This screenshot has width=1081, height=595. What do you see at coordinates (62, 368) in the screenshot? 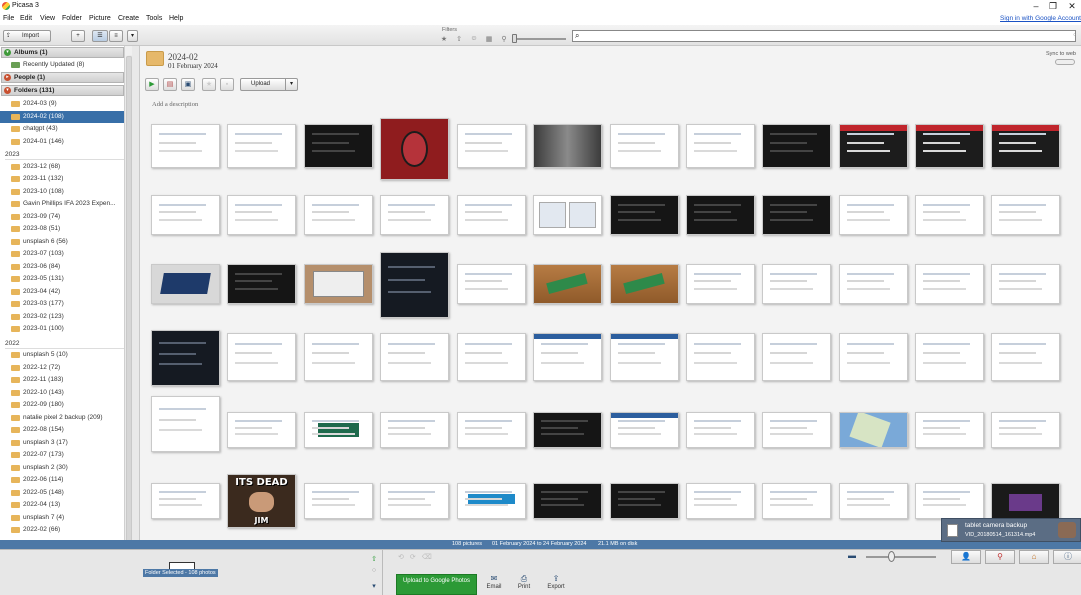
I see `folder-item: 2022-12 (72)` at bounding box center [62, 368].